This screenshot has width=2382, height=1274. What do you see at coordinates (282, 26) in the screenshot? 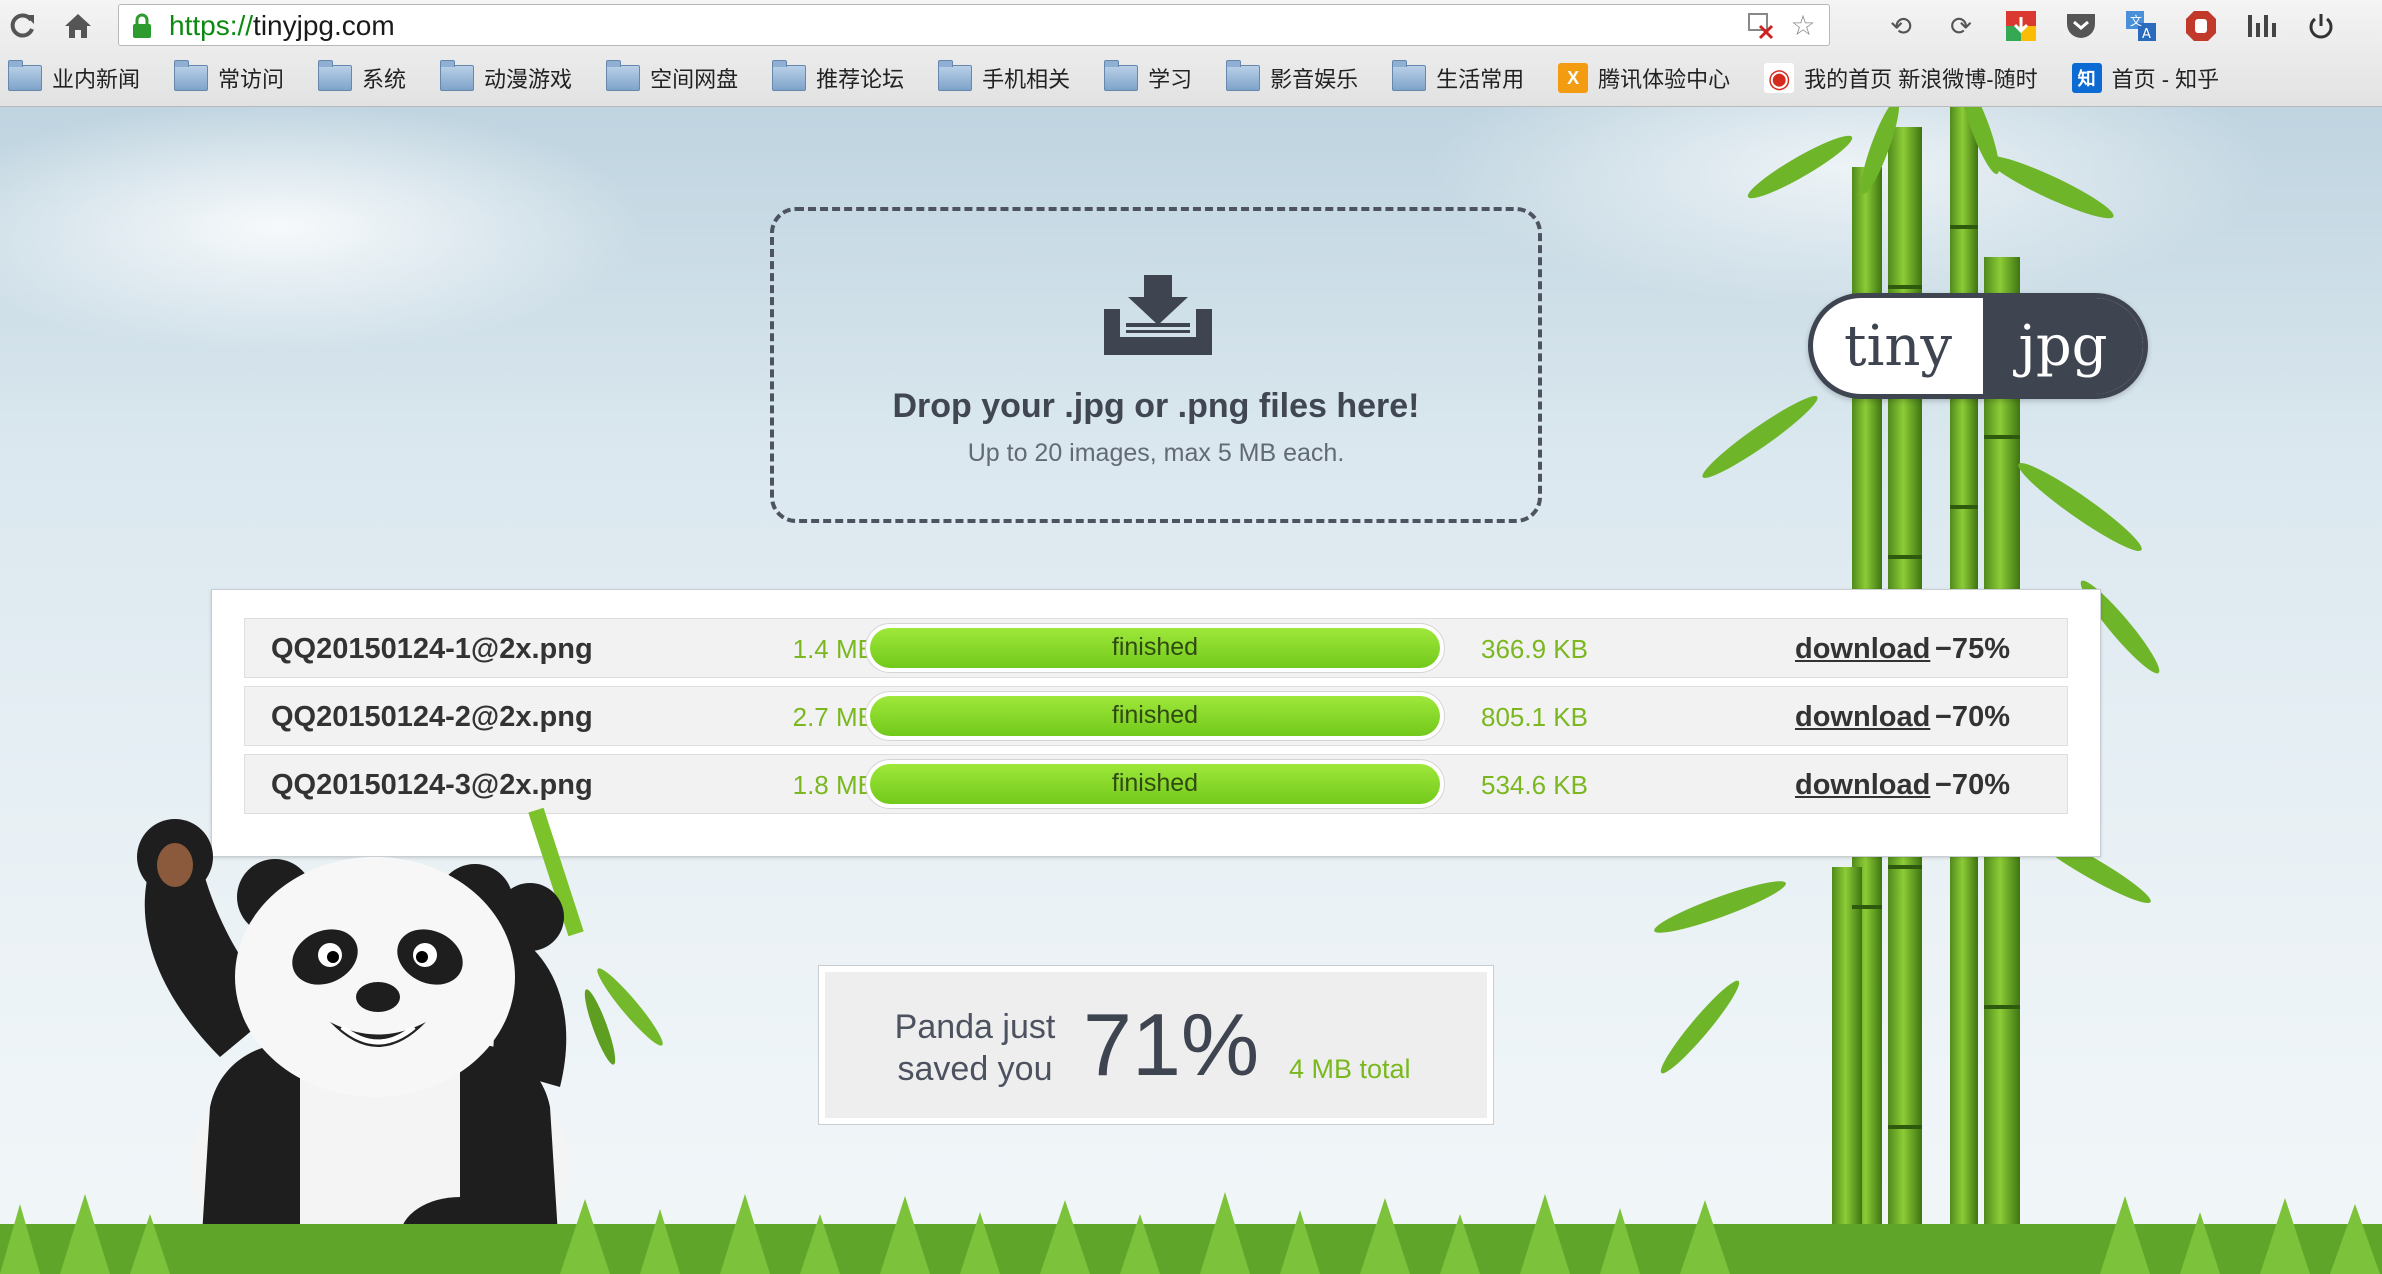
I see `url-text: https://tinyjpg.com` at bounding box center [282, 26].